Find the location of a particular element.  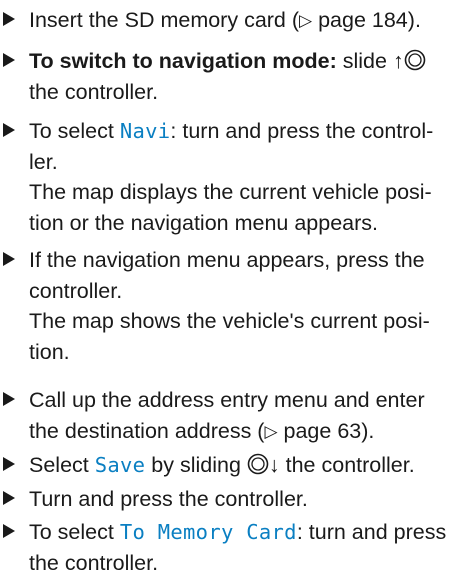

page-ref: page 63 is located at coordinates (322, 430).